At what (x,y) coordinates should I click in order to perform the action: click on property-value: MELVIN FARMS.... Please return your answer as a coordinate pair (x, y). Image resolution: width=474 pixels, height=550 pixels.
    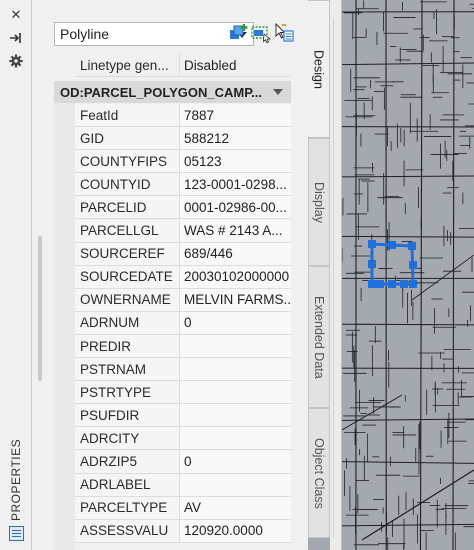
    Looking at the image, I should click on (235, 299).